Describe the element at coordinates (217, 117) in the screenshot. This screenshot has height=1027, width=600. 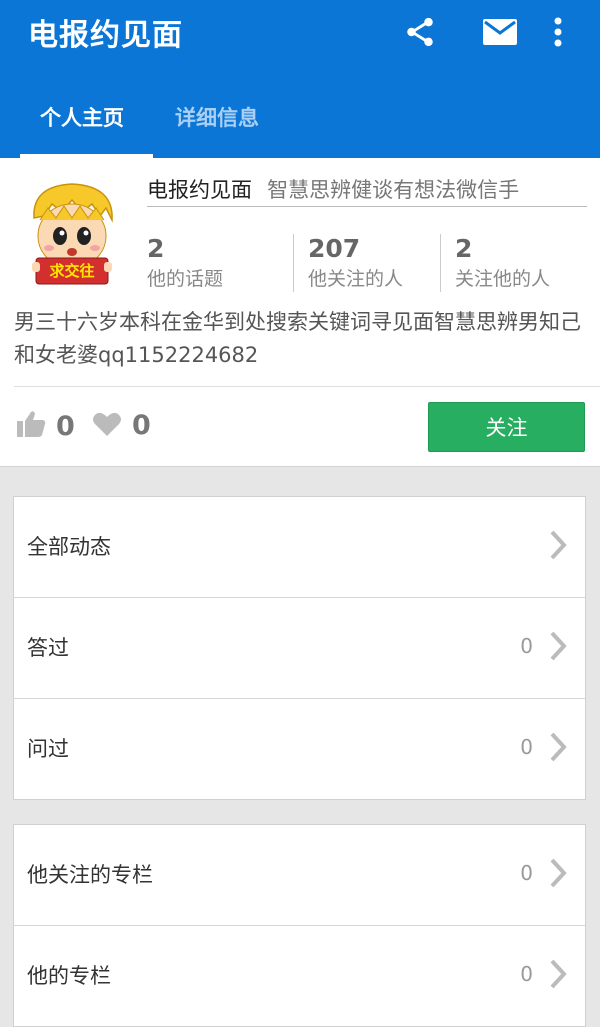
I see `tab-details: 详细信息` at that location.